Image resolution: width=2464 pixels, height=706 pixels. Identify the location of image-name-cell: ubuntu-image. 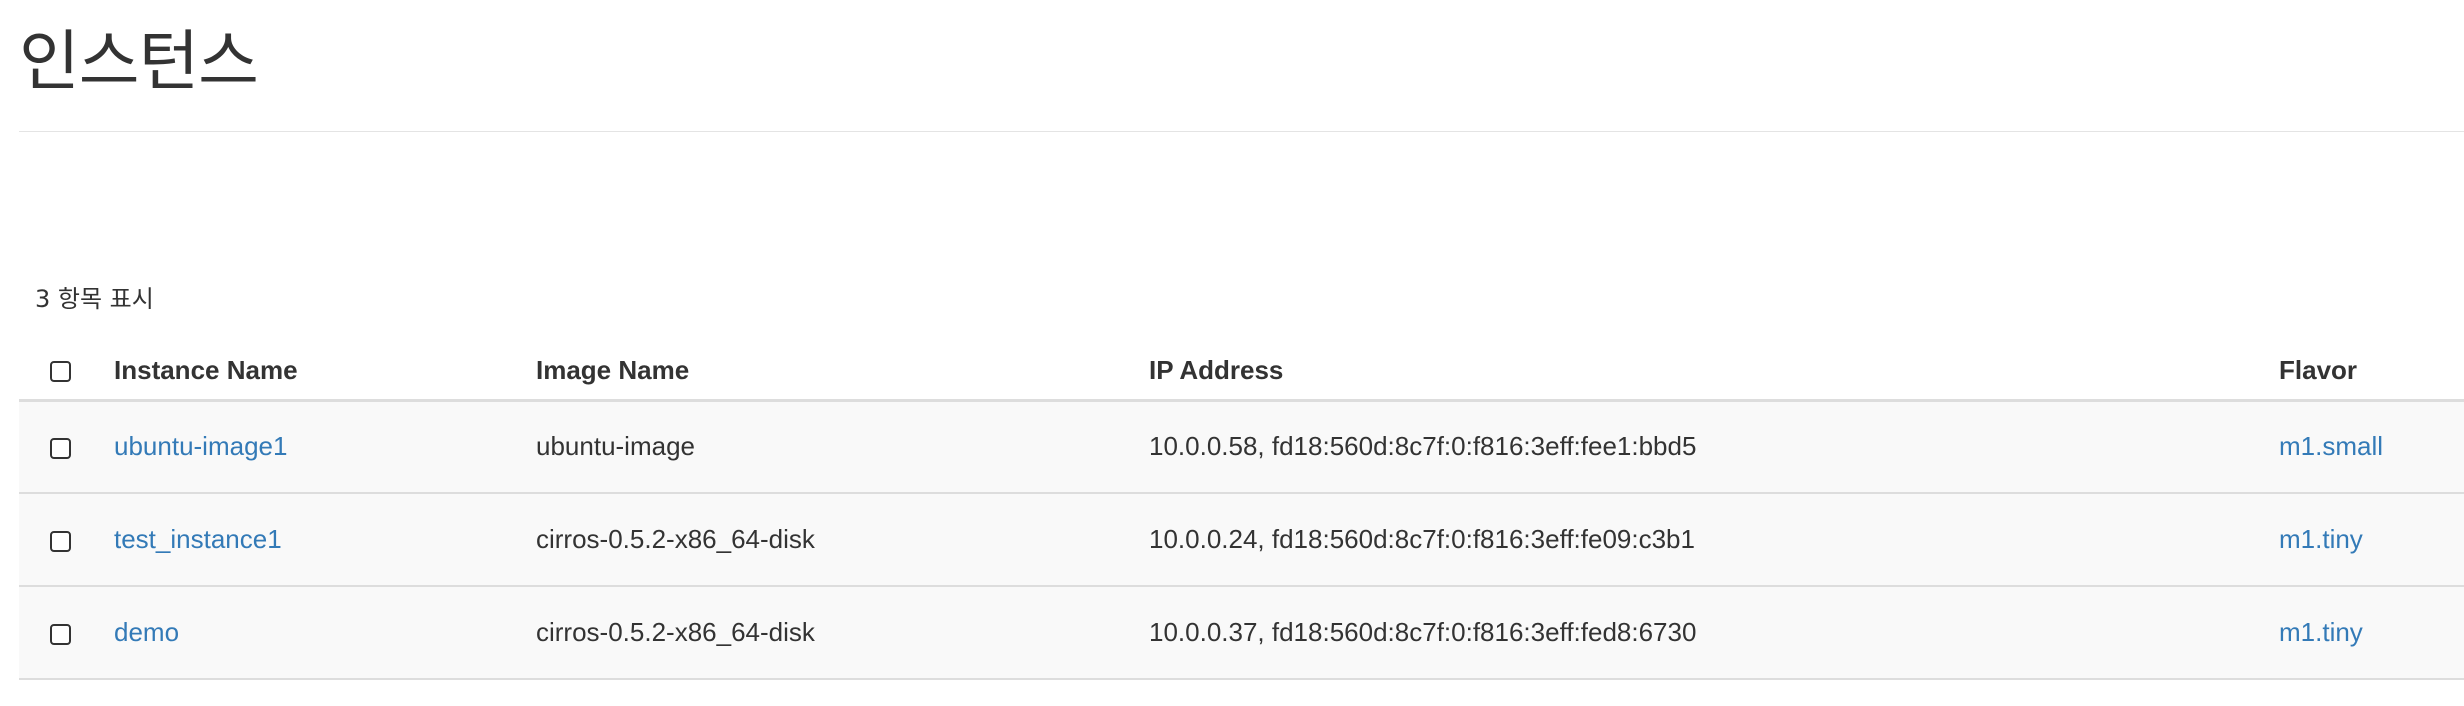
(615, 446).